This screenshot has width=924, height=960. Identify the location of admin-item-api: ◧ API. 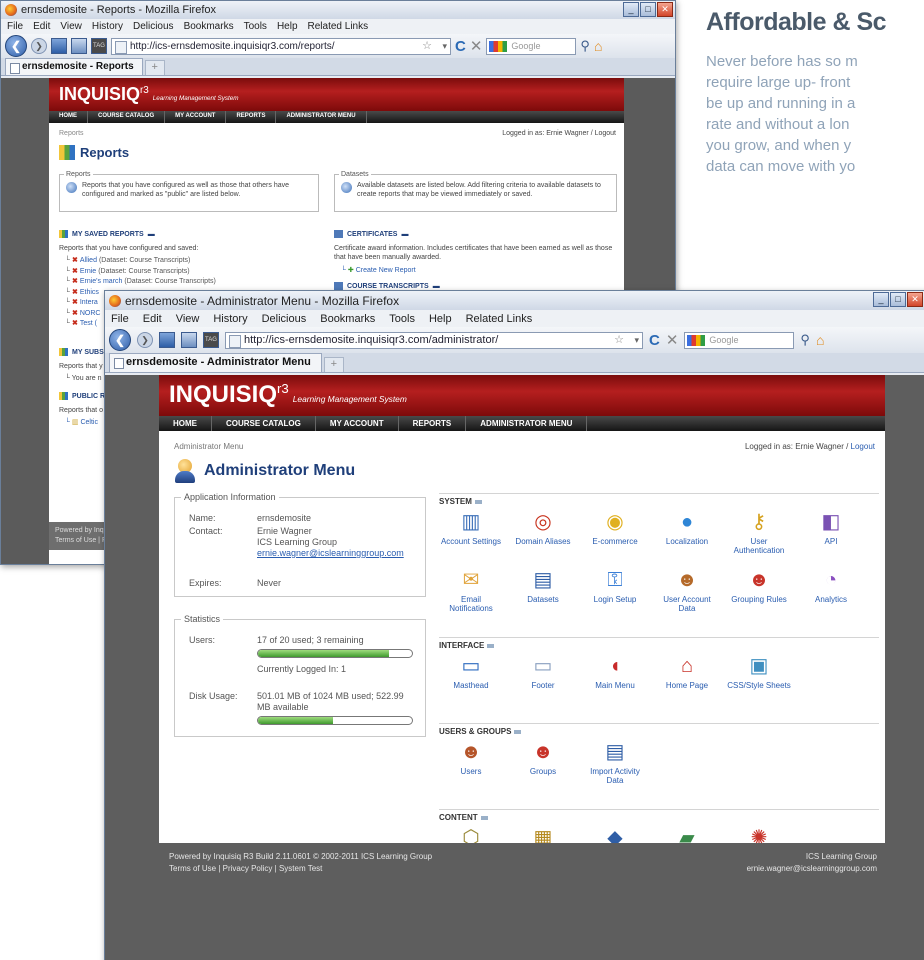
(831, 528).